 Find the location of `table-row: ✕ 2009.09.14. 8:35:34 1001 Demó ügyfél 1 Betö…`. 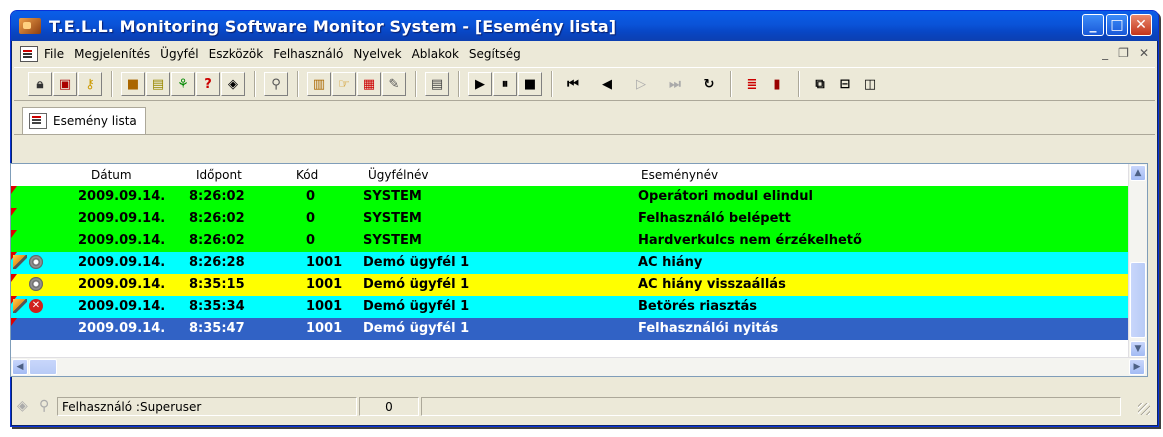

table-row: ✕ 2009.09.14. 8:35:34 1001 Demó ügyfél 1 Betö… is located at coordinates (570, 307).